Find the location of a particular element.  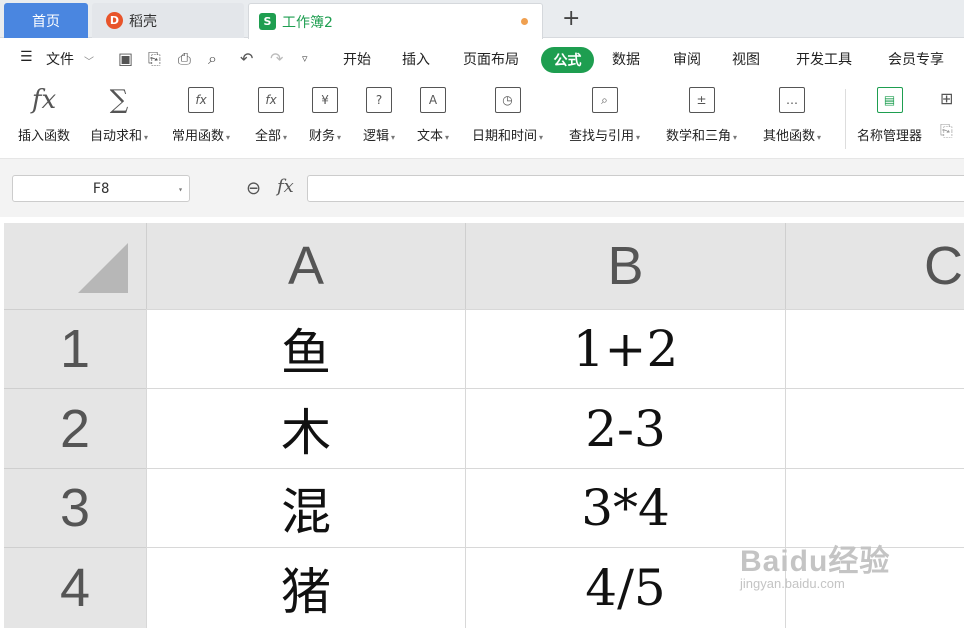

logic-icon: ? is located at coordinates (379, 100).